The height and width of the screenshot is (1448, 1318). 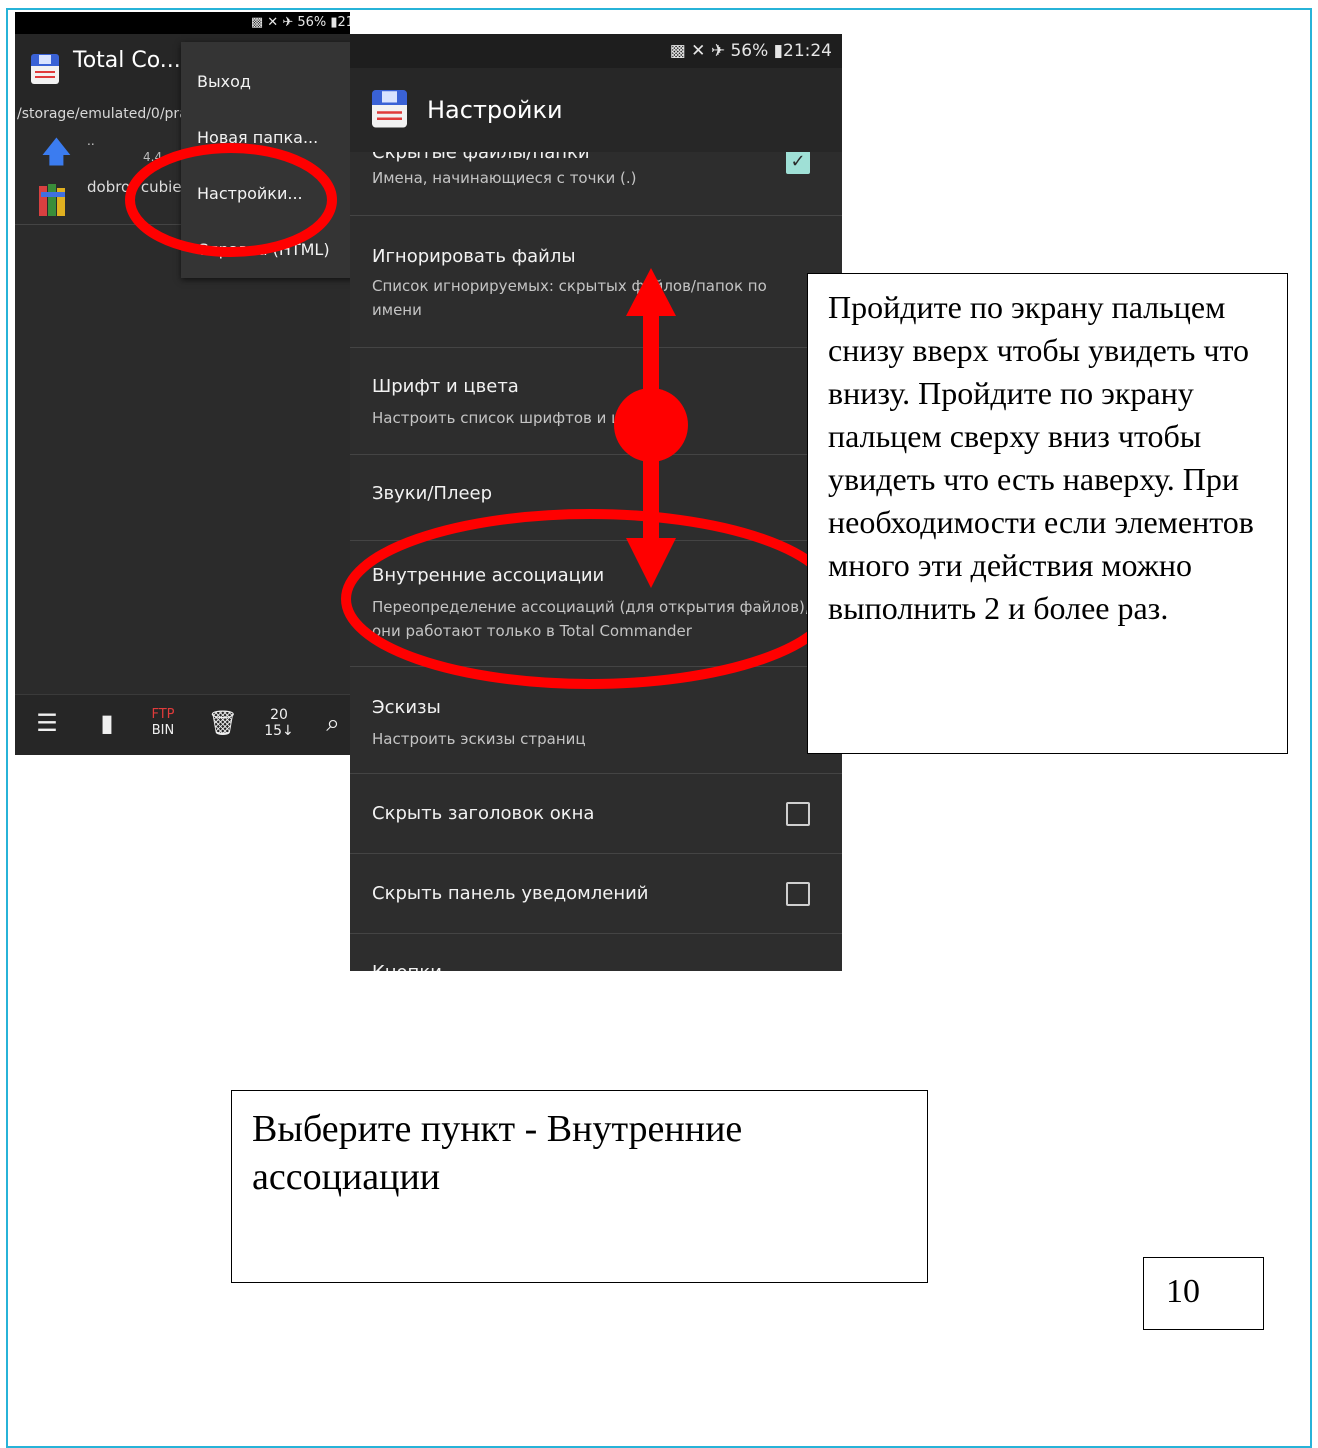 What do you see at coordinates (651, 292) in the screenshot?
I see `arrow-up-head` at bounding box center [651, 292].